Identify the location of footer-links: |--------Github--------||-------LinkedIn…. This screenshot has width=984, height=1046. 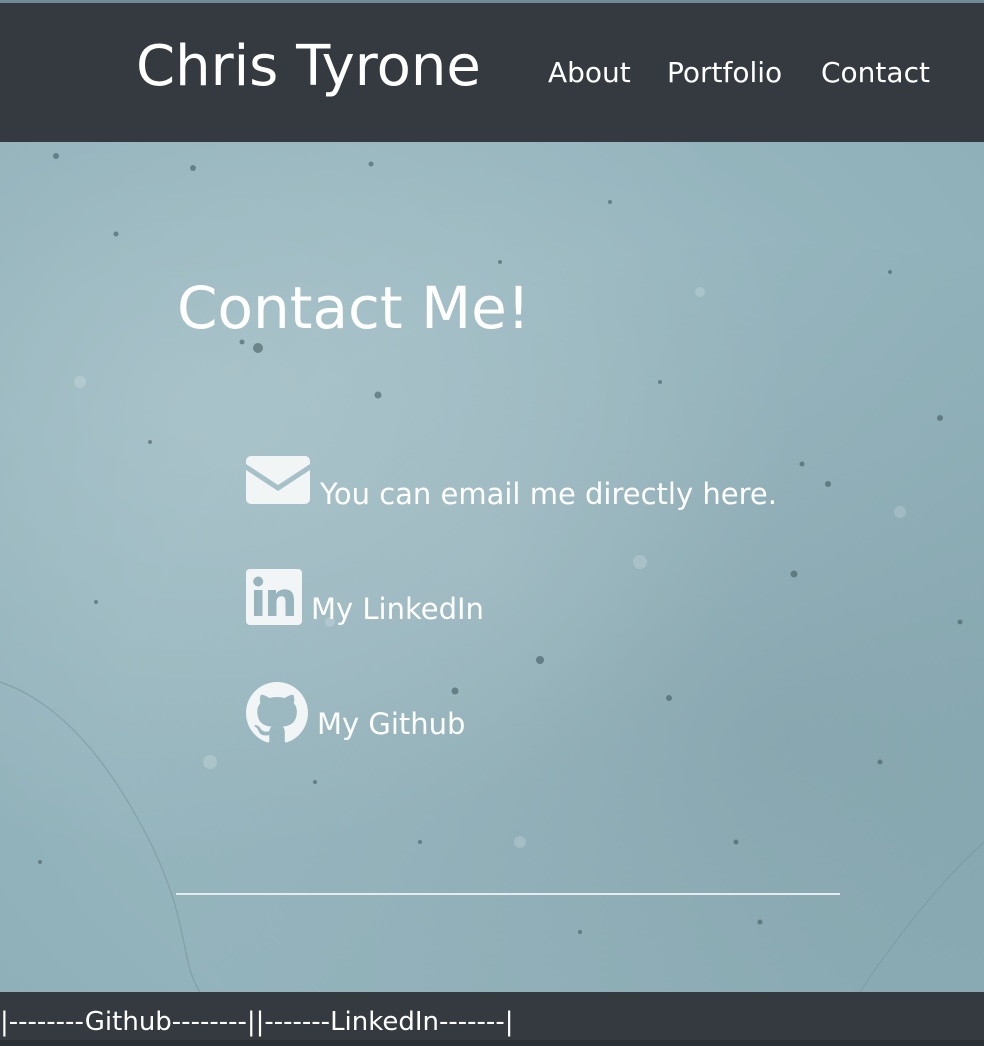
(256, 1022).